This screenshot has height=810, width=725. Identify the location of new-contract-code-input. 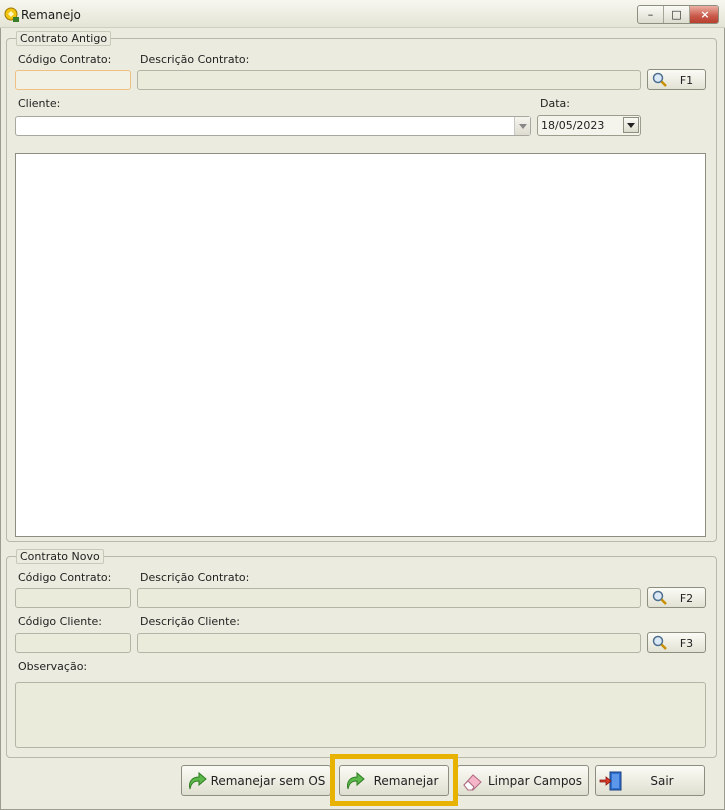
(73, 598).